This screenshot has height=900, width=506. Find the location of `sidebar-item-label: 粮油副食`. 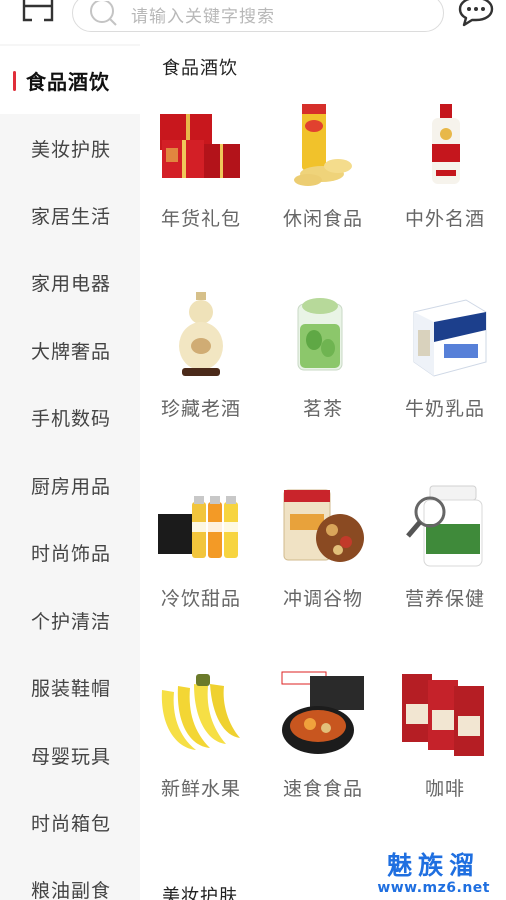

sidebar-item-label: 粮油副食 is located at coordinates (71, 889).